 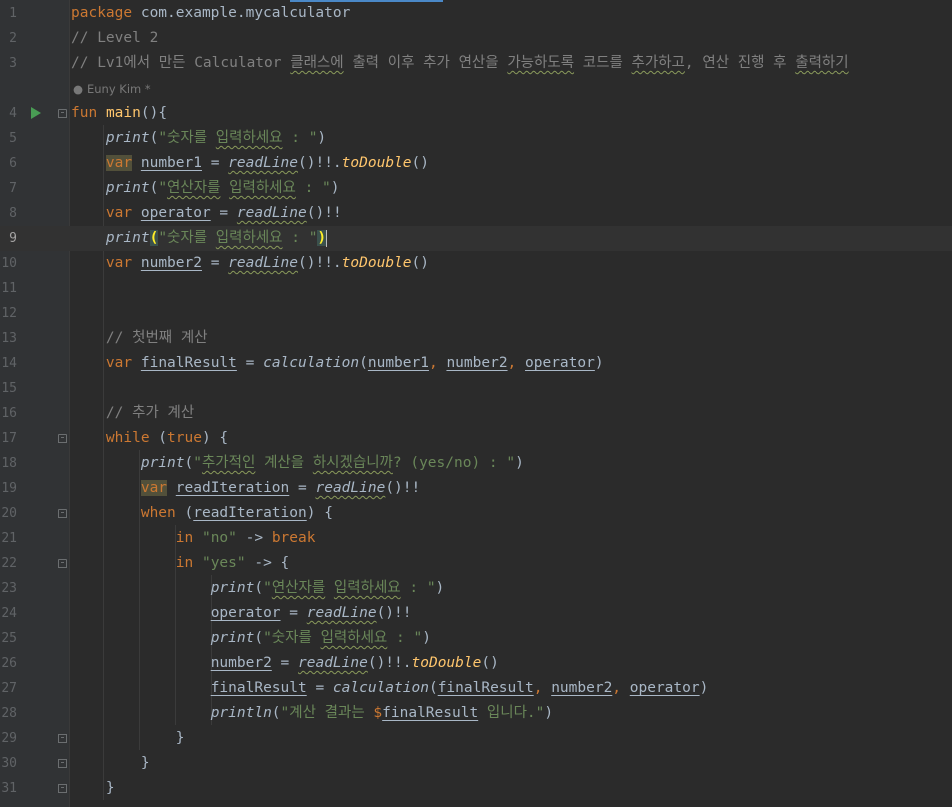 What do you see at coordinates (13, 213) in the screenshot?
I see `line-number: 8` at bounding box center [13, 213].